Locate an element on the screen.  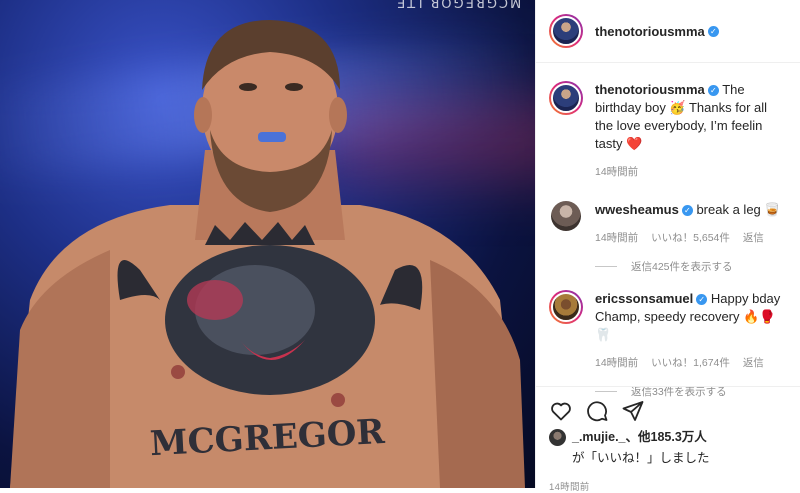
post-header: thenotoriousmma ✓ is located at coordinates (668, 31).